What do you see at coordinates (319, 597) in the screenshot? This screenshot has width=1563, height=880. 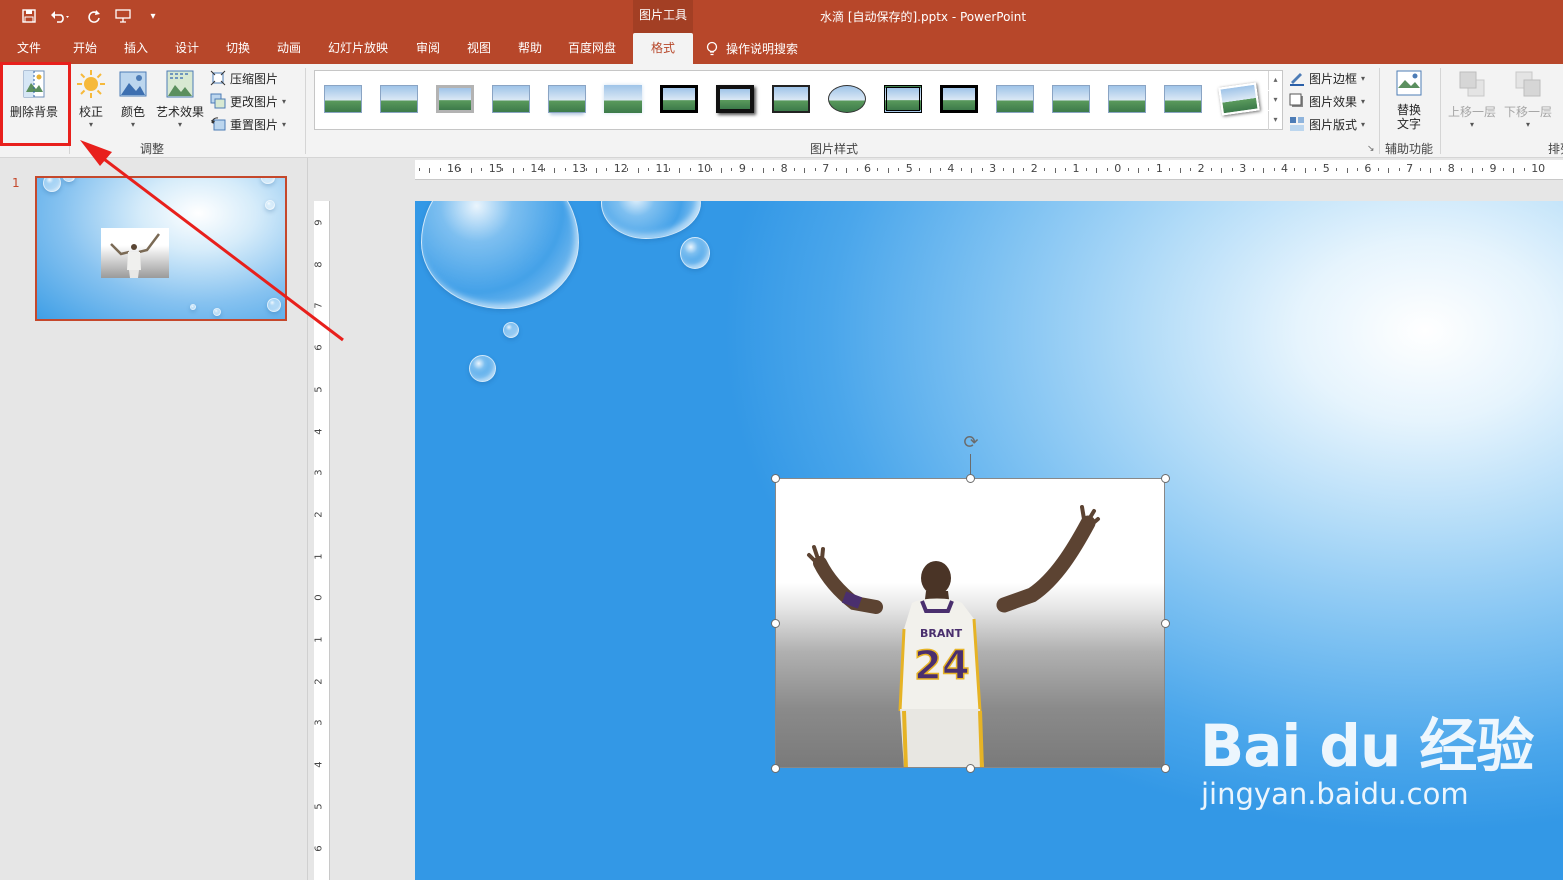 I see `ruler-label: 0` at bounding box center [319, 597].